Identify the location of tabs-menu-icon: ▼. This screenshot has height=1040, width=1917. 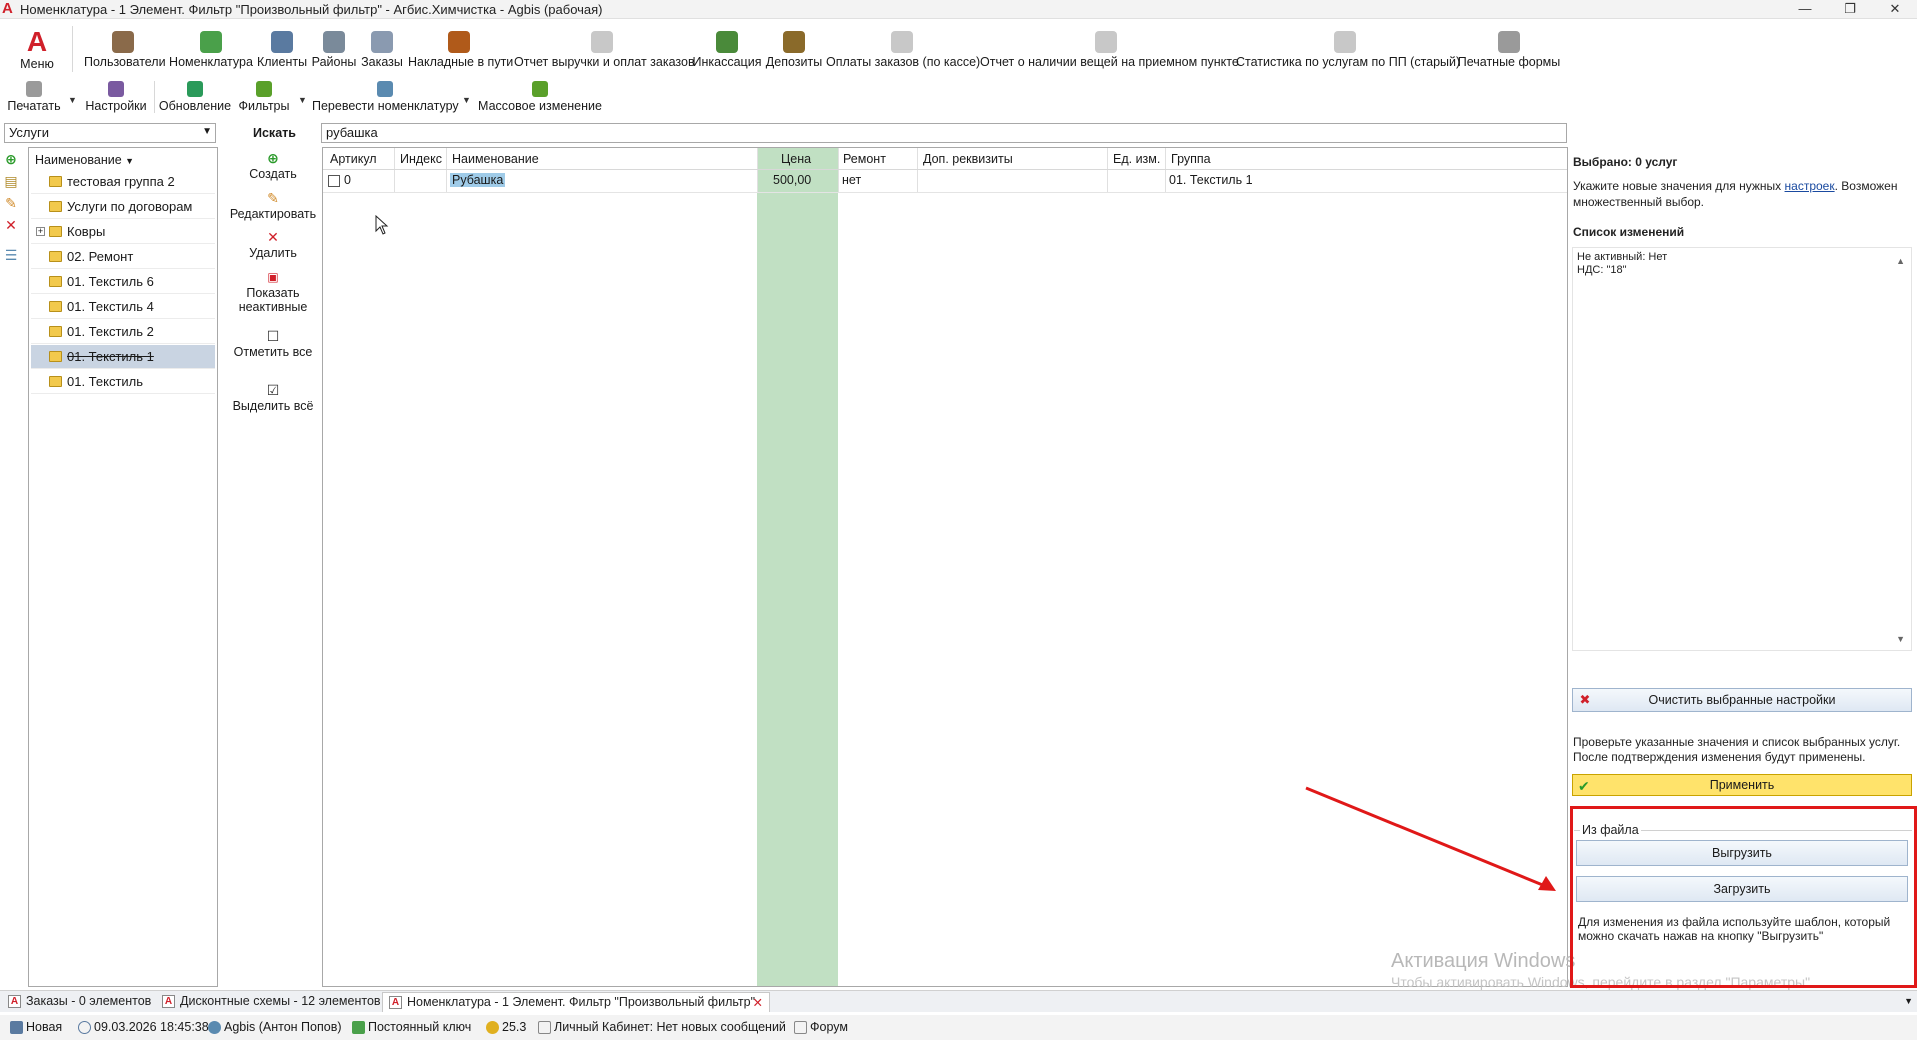
(1908, 1001).